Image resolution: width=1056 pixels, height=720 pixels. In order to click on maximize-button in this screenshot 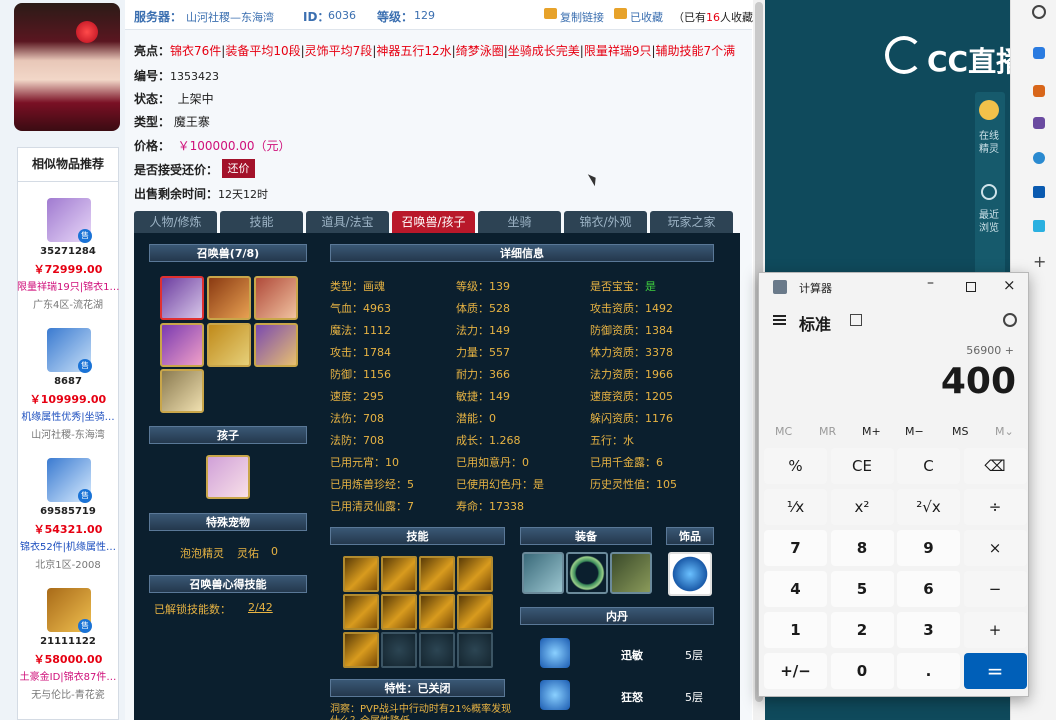, I will do `click(971, 287)`.